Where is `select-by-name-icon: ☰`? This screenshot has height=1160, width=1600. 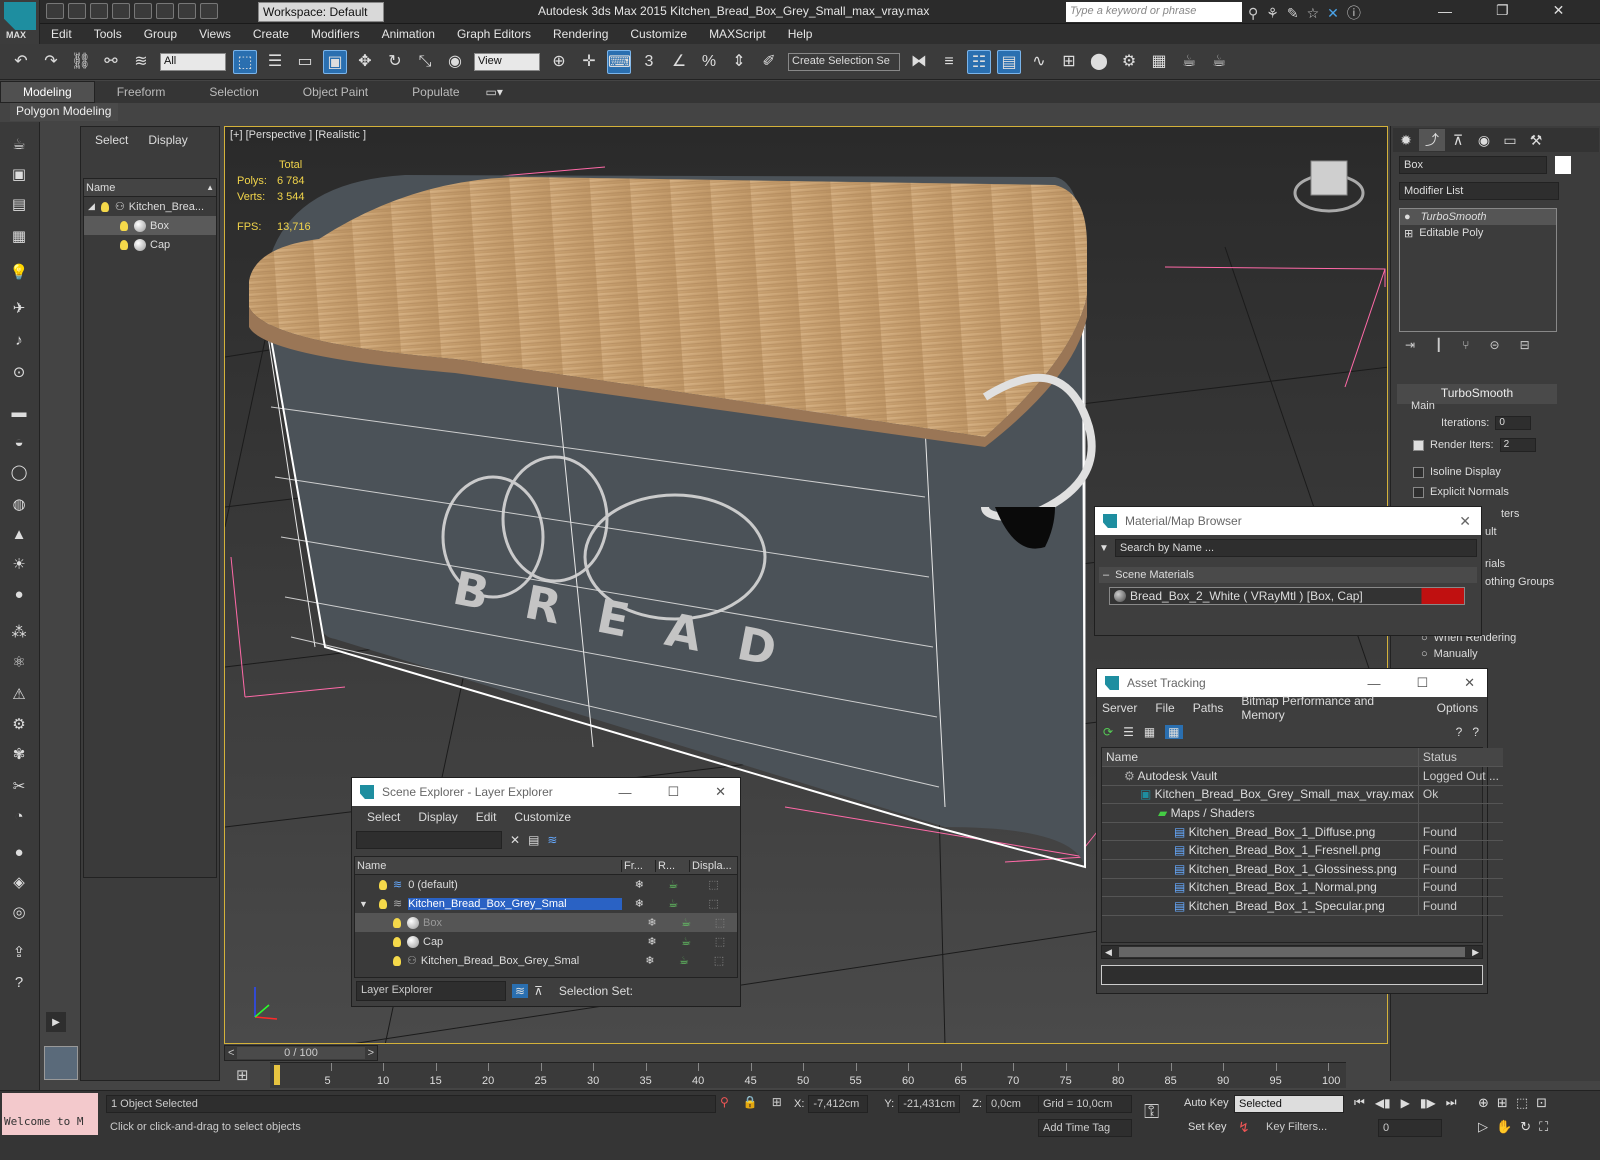
select-by-name-icon: ☰ is located at coordinates (275, 62).